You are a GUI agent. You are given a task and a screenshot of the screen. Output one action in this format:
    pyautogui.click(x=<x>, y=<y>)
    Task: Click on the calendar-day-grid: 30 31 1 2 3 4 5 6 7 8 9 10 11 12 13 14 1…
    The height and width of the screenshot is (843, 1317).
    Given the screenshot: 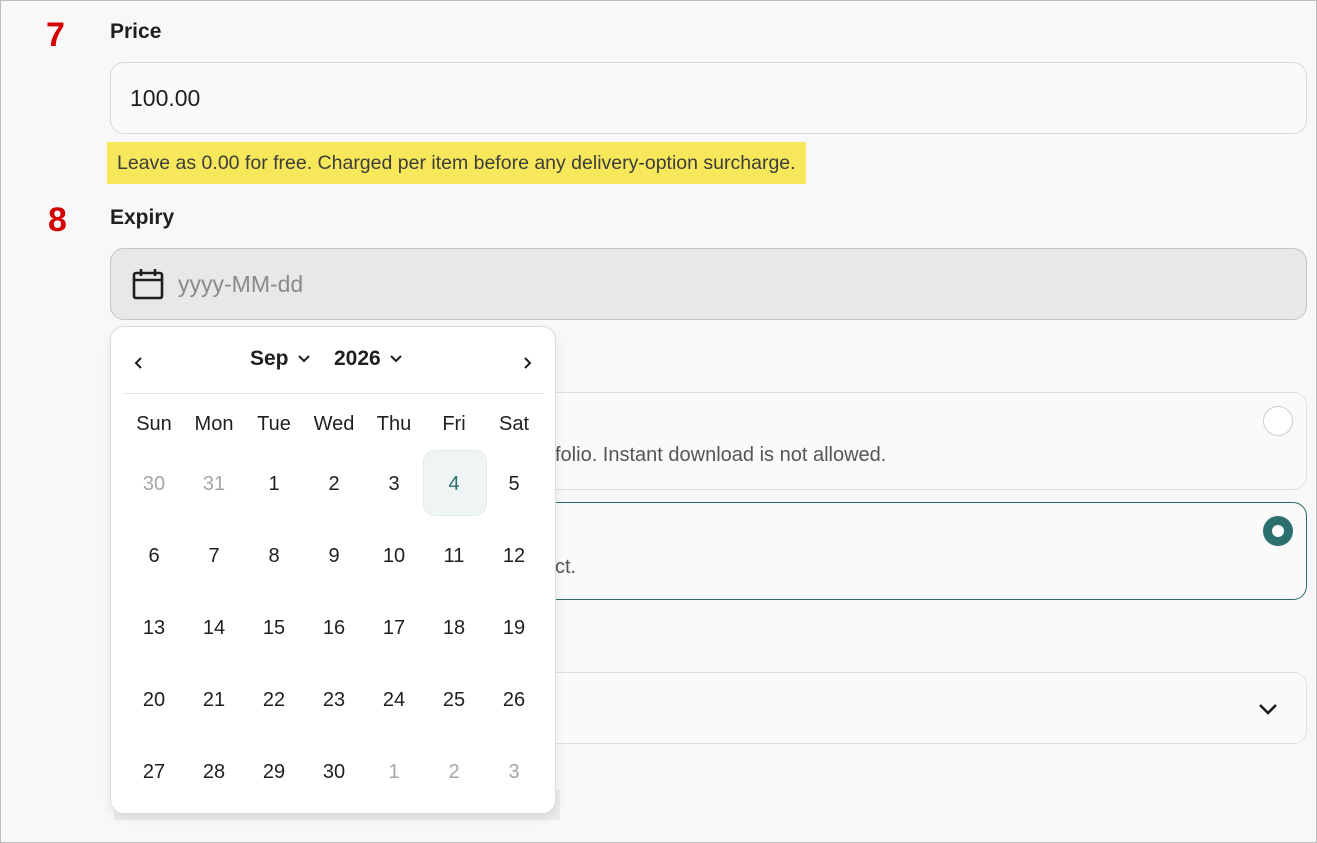 What is the action you would take?
    pyautogui.click(x=334, y=630)
    